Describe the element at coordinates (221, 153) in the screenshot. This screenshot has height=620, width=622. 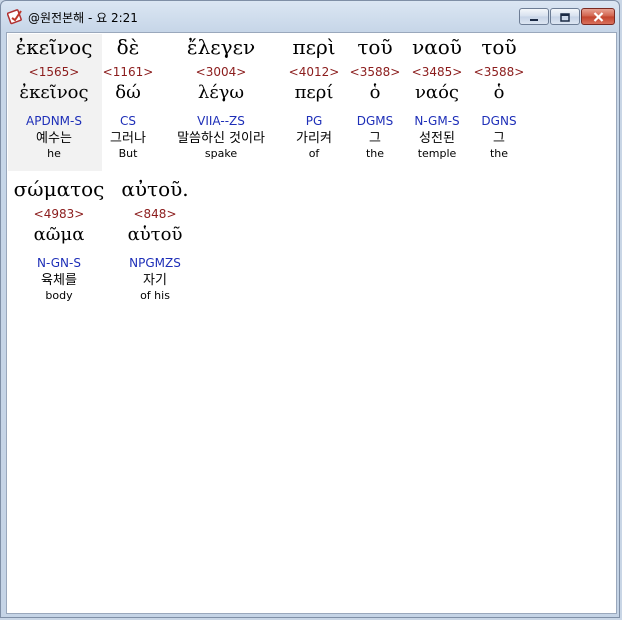
I see `english-gloss: spake` at that location.